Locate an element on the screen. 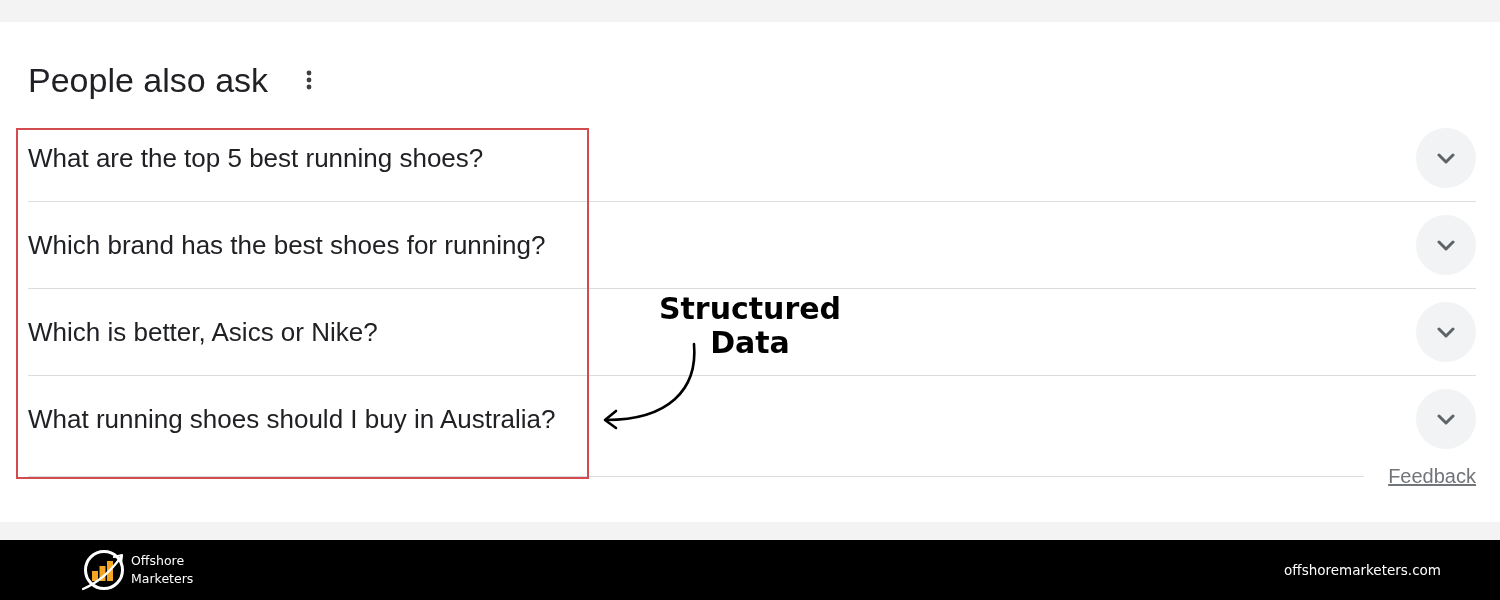  question-text: Which brand has the best shoes for running? is located at coordinates (287, 245).